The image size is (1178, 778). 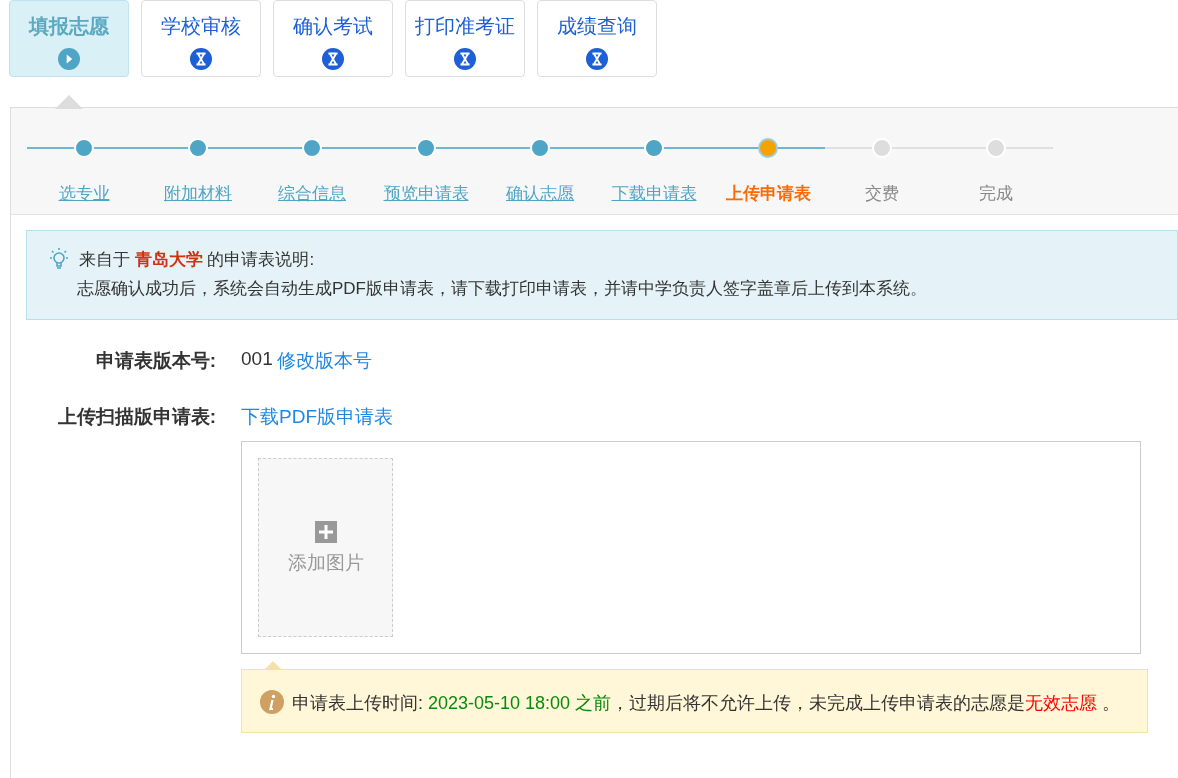 What do you see at coordinates (654, 193) in the screenshot?
I see `step-link: 下载申请表` at bounding box center [654, 193].